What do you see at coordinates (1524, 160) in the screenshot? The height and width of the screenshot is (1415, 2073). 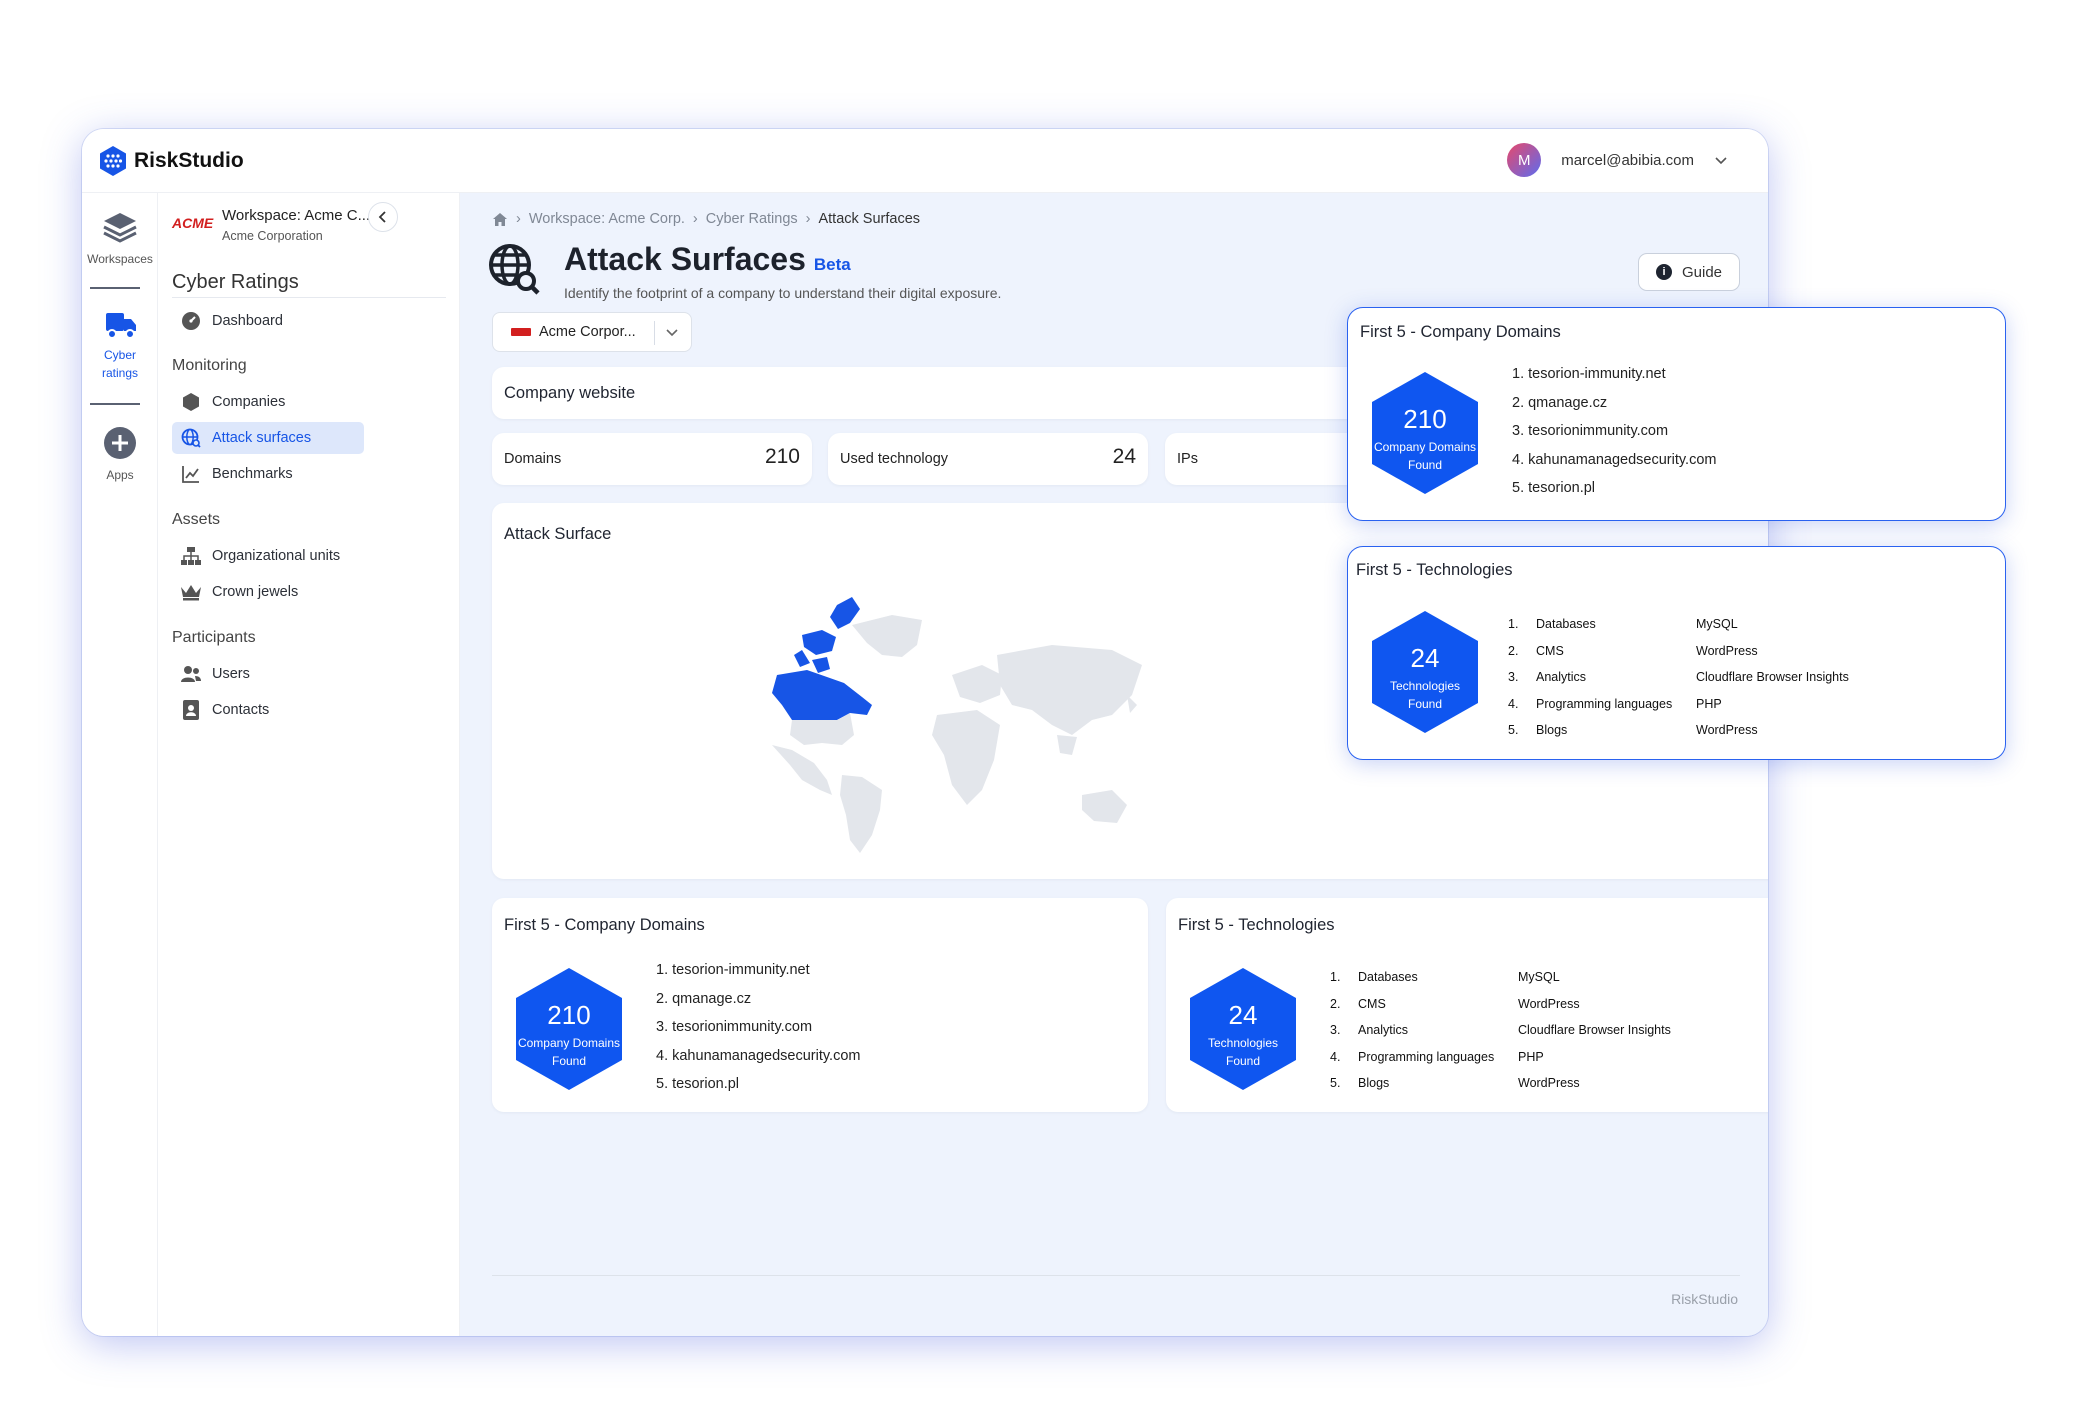 I see `avatar: M` at bounding box center [1524, 160].